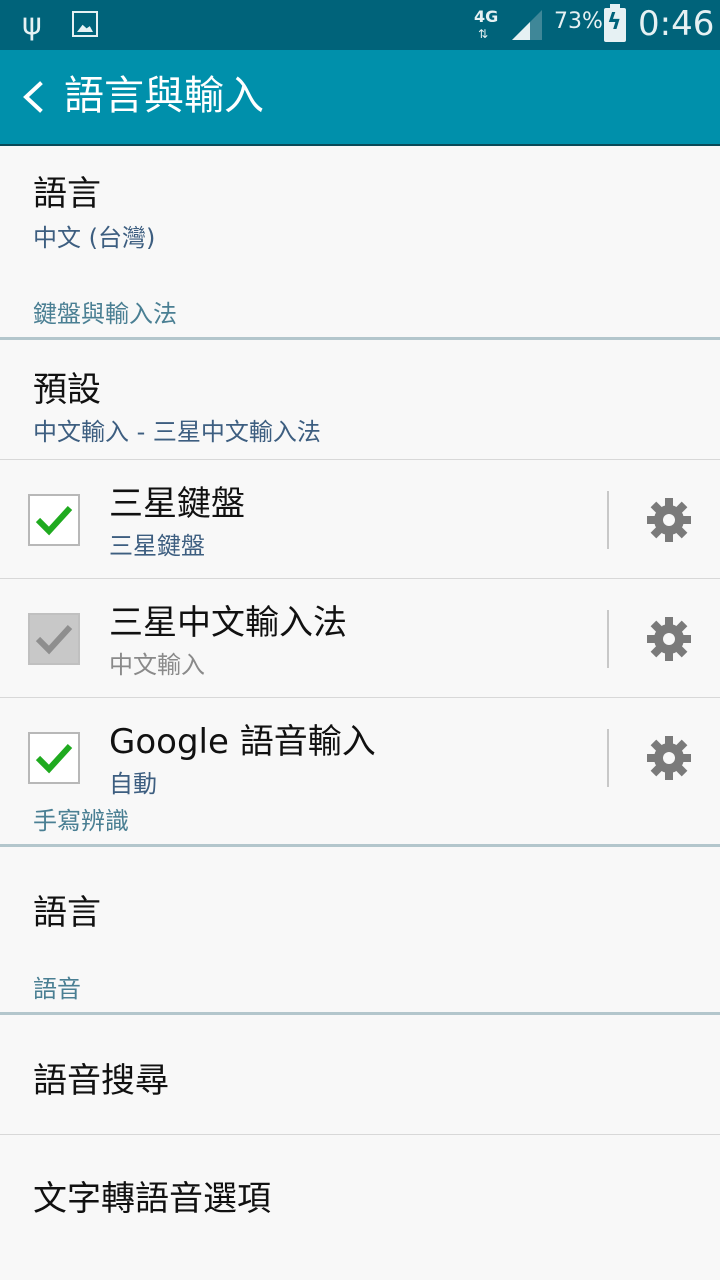 This screenshot has width=720, height=1280. What do you see at coordinates (228, 623) in the screenshot?
I see `ime-title: 三星中文輸入法` at bounding box center [228, 623].